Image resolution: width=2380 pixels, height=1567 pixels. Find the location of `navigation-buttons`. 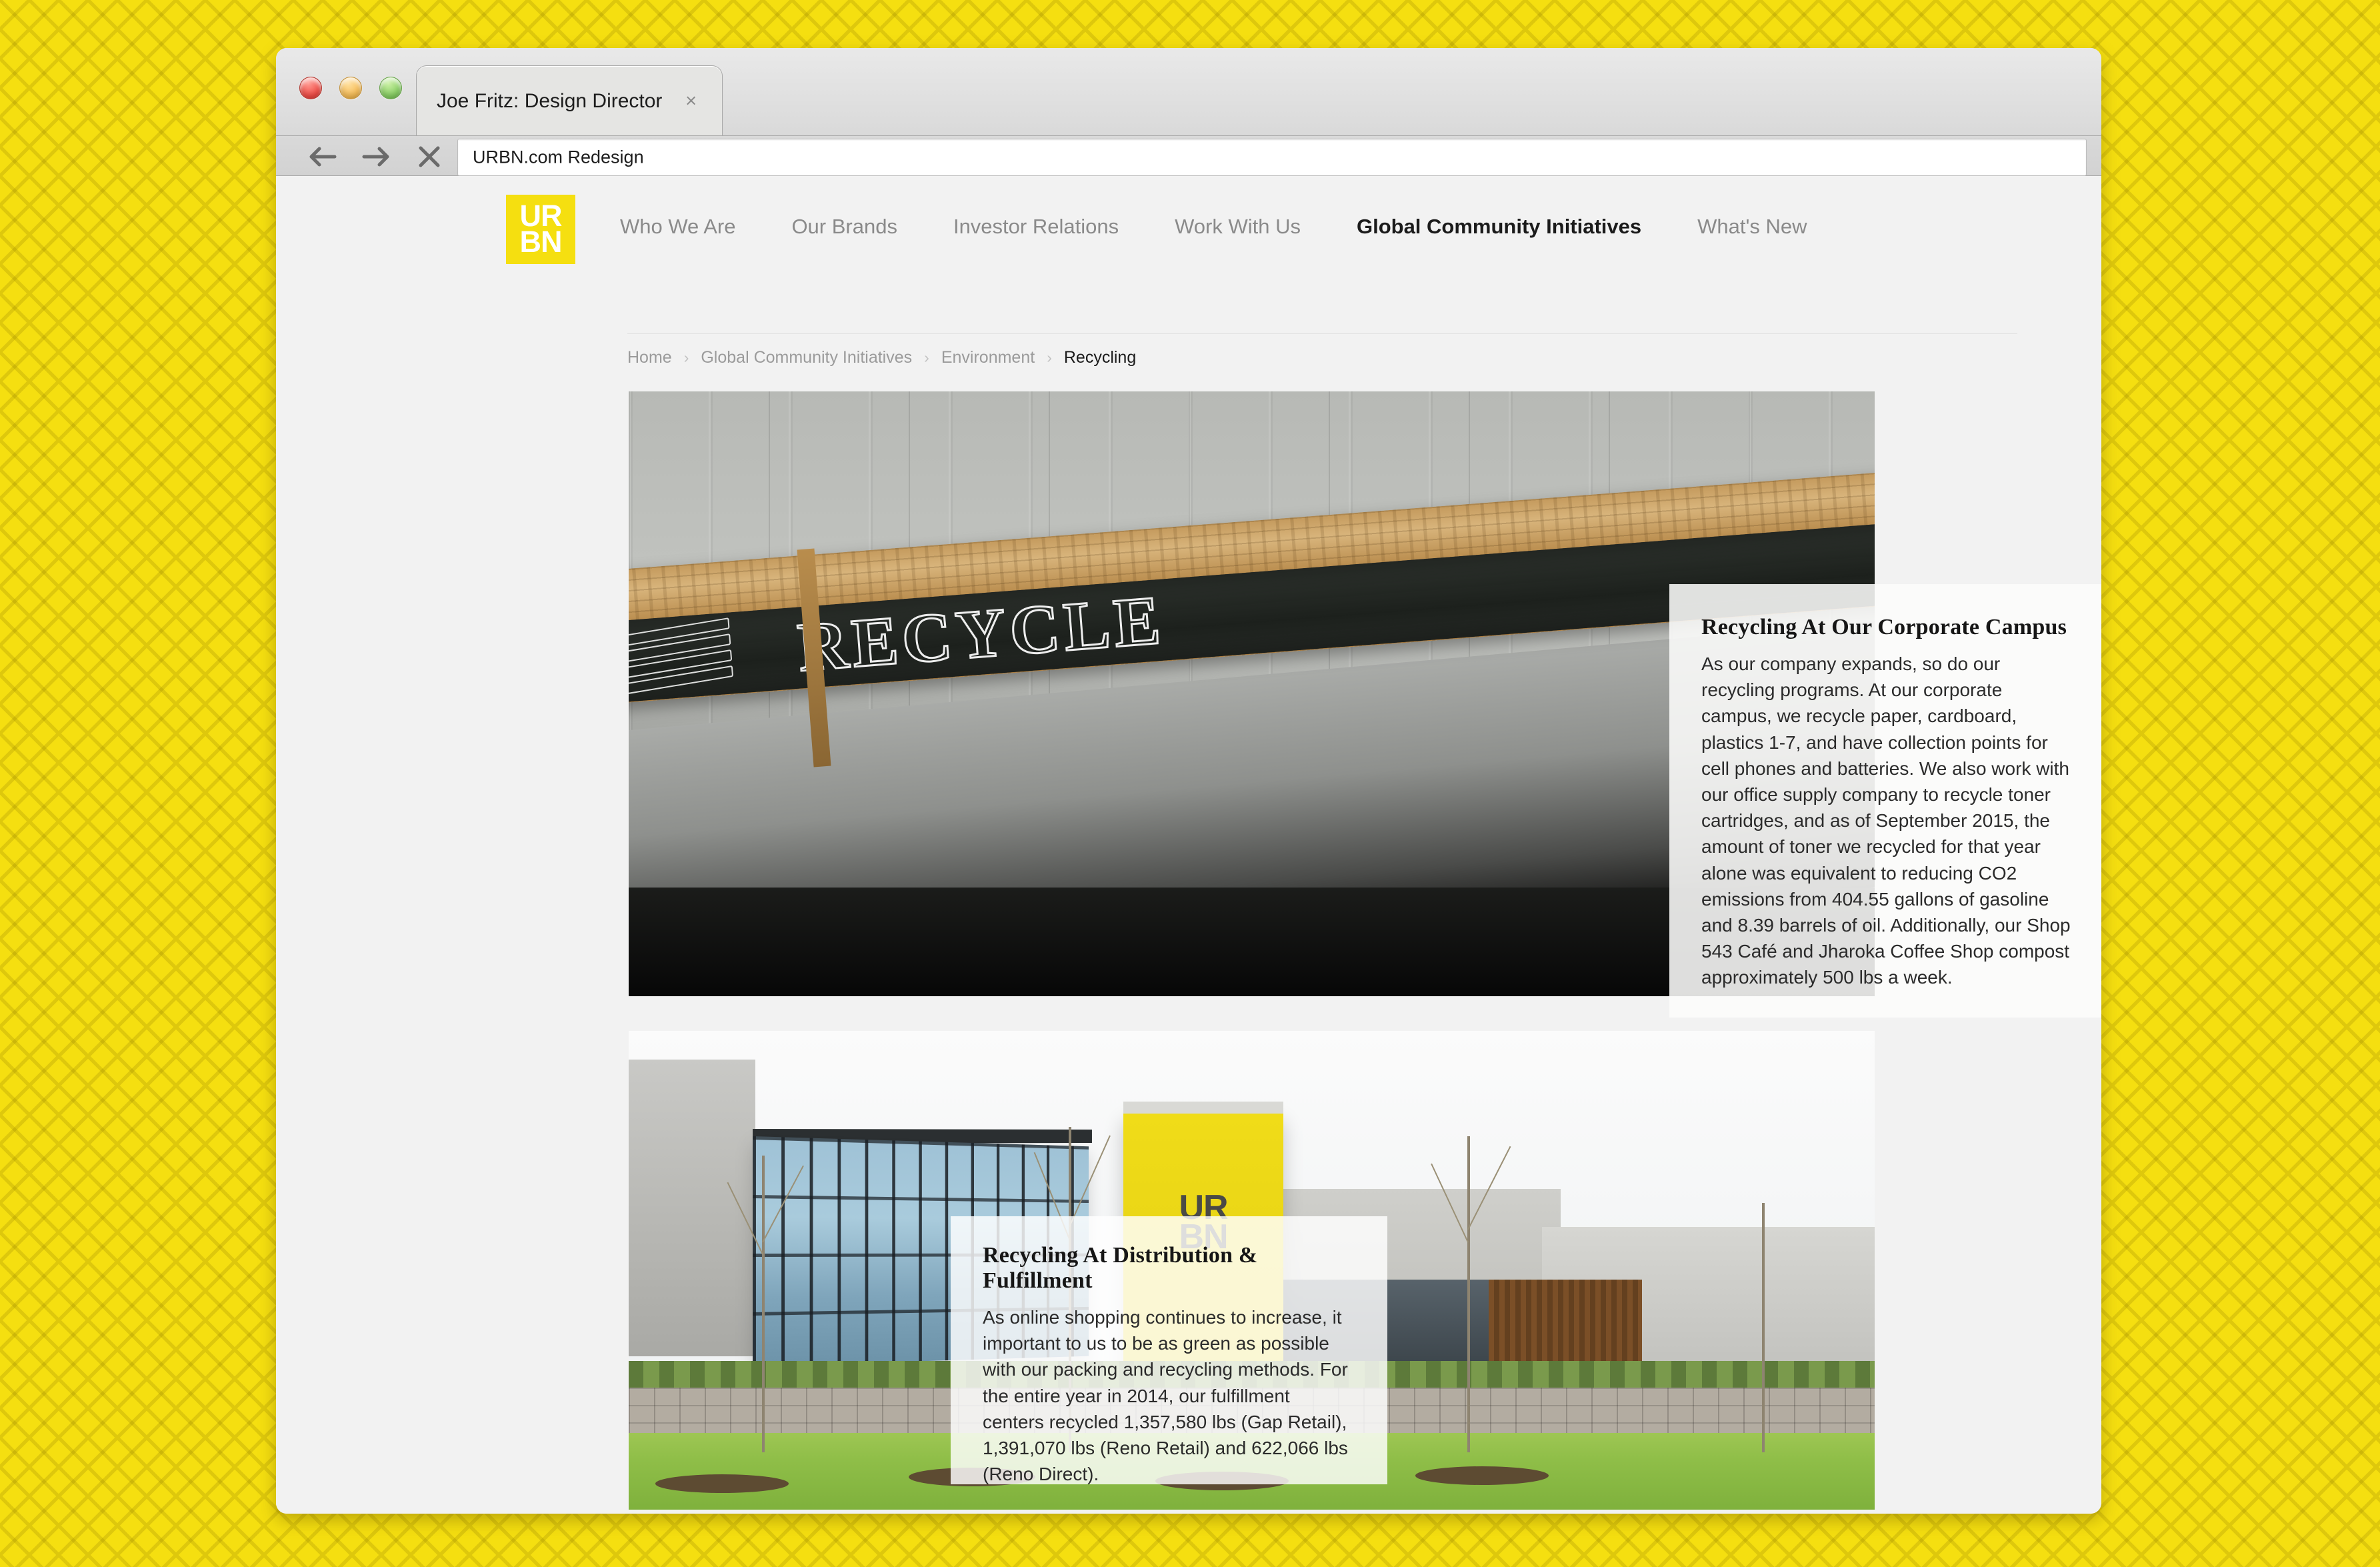

navigation-buttons is located at coordinates (376, 156).